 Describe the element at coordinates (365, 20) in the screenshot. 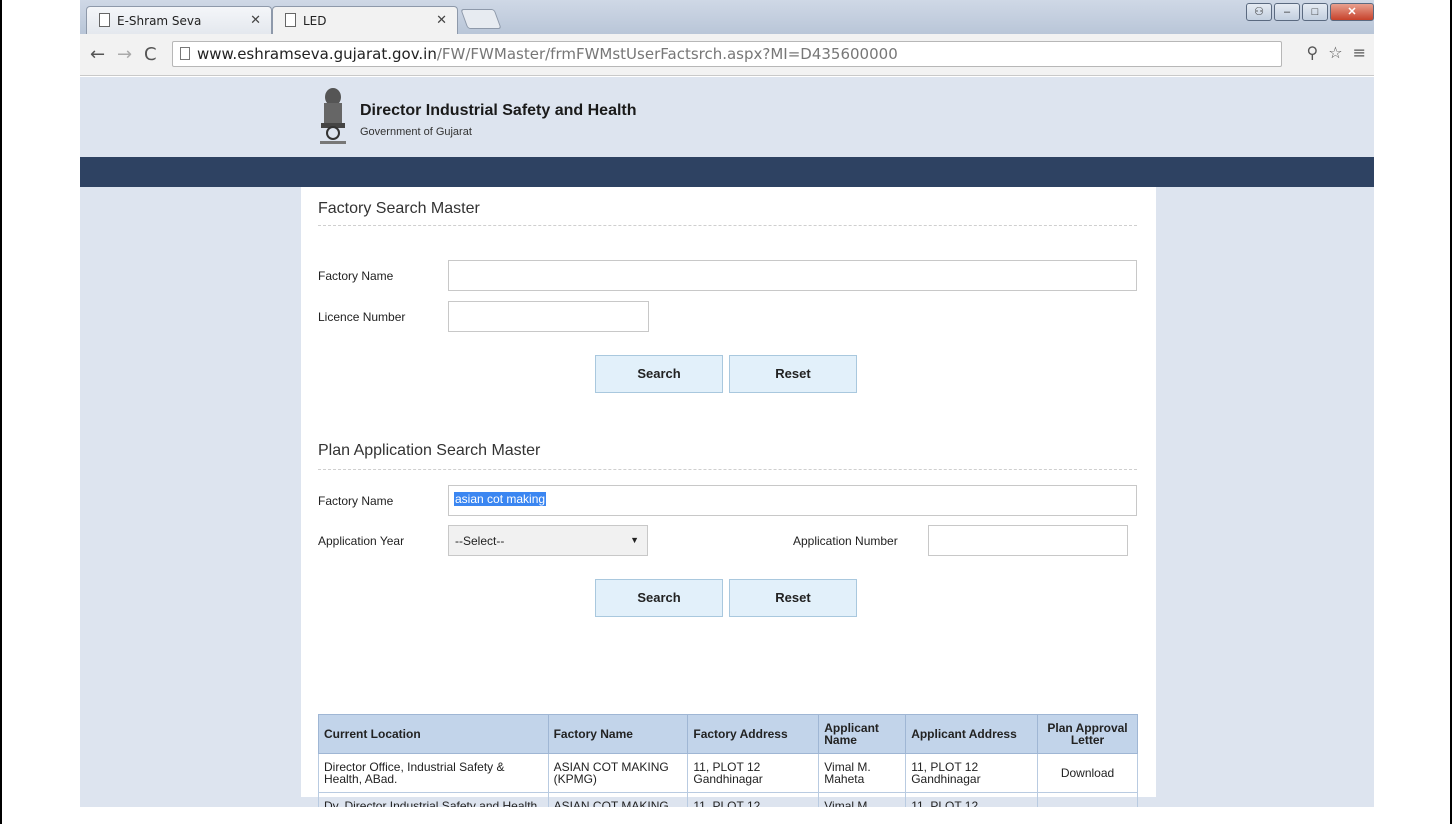

I see `tab-led: LED ✕` at that location.